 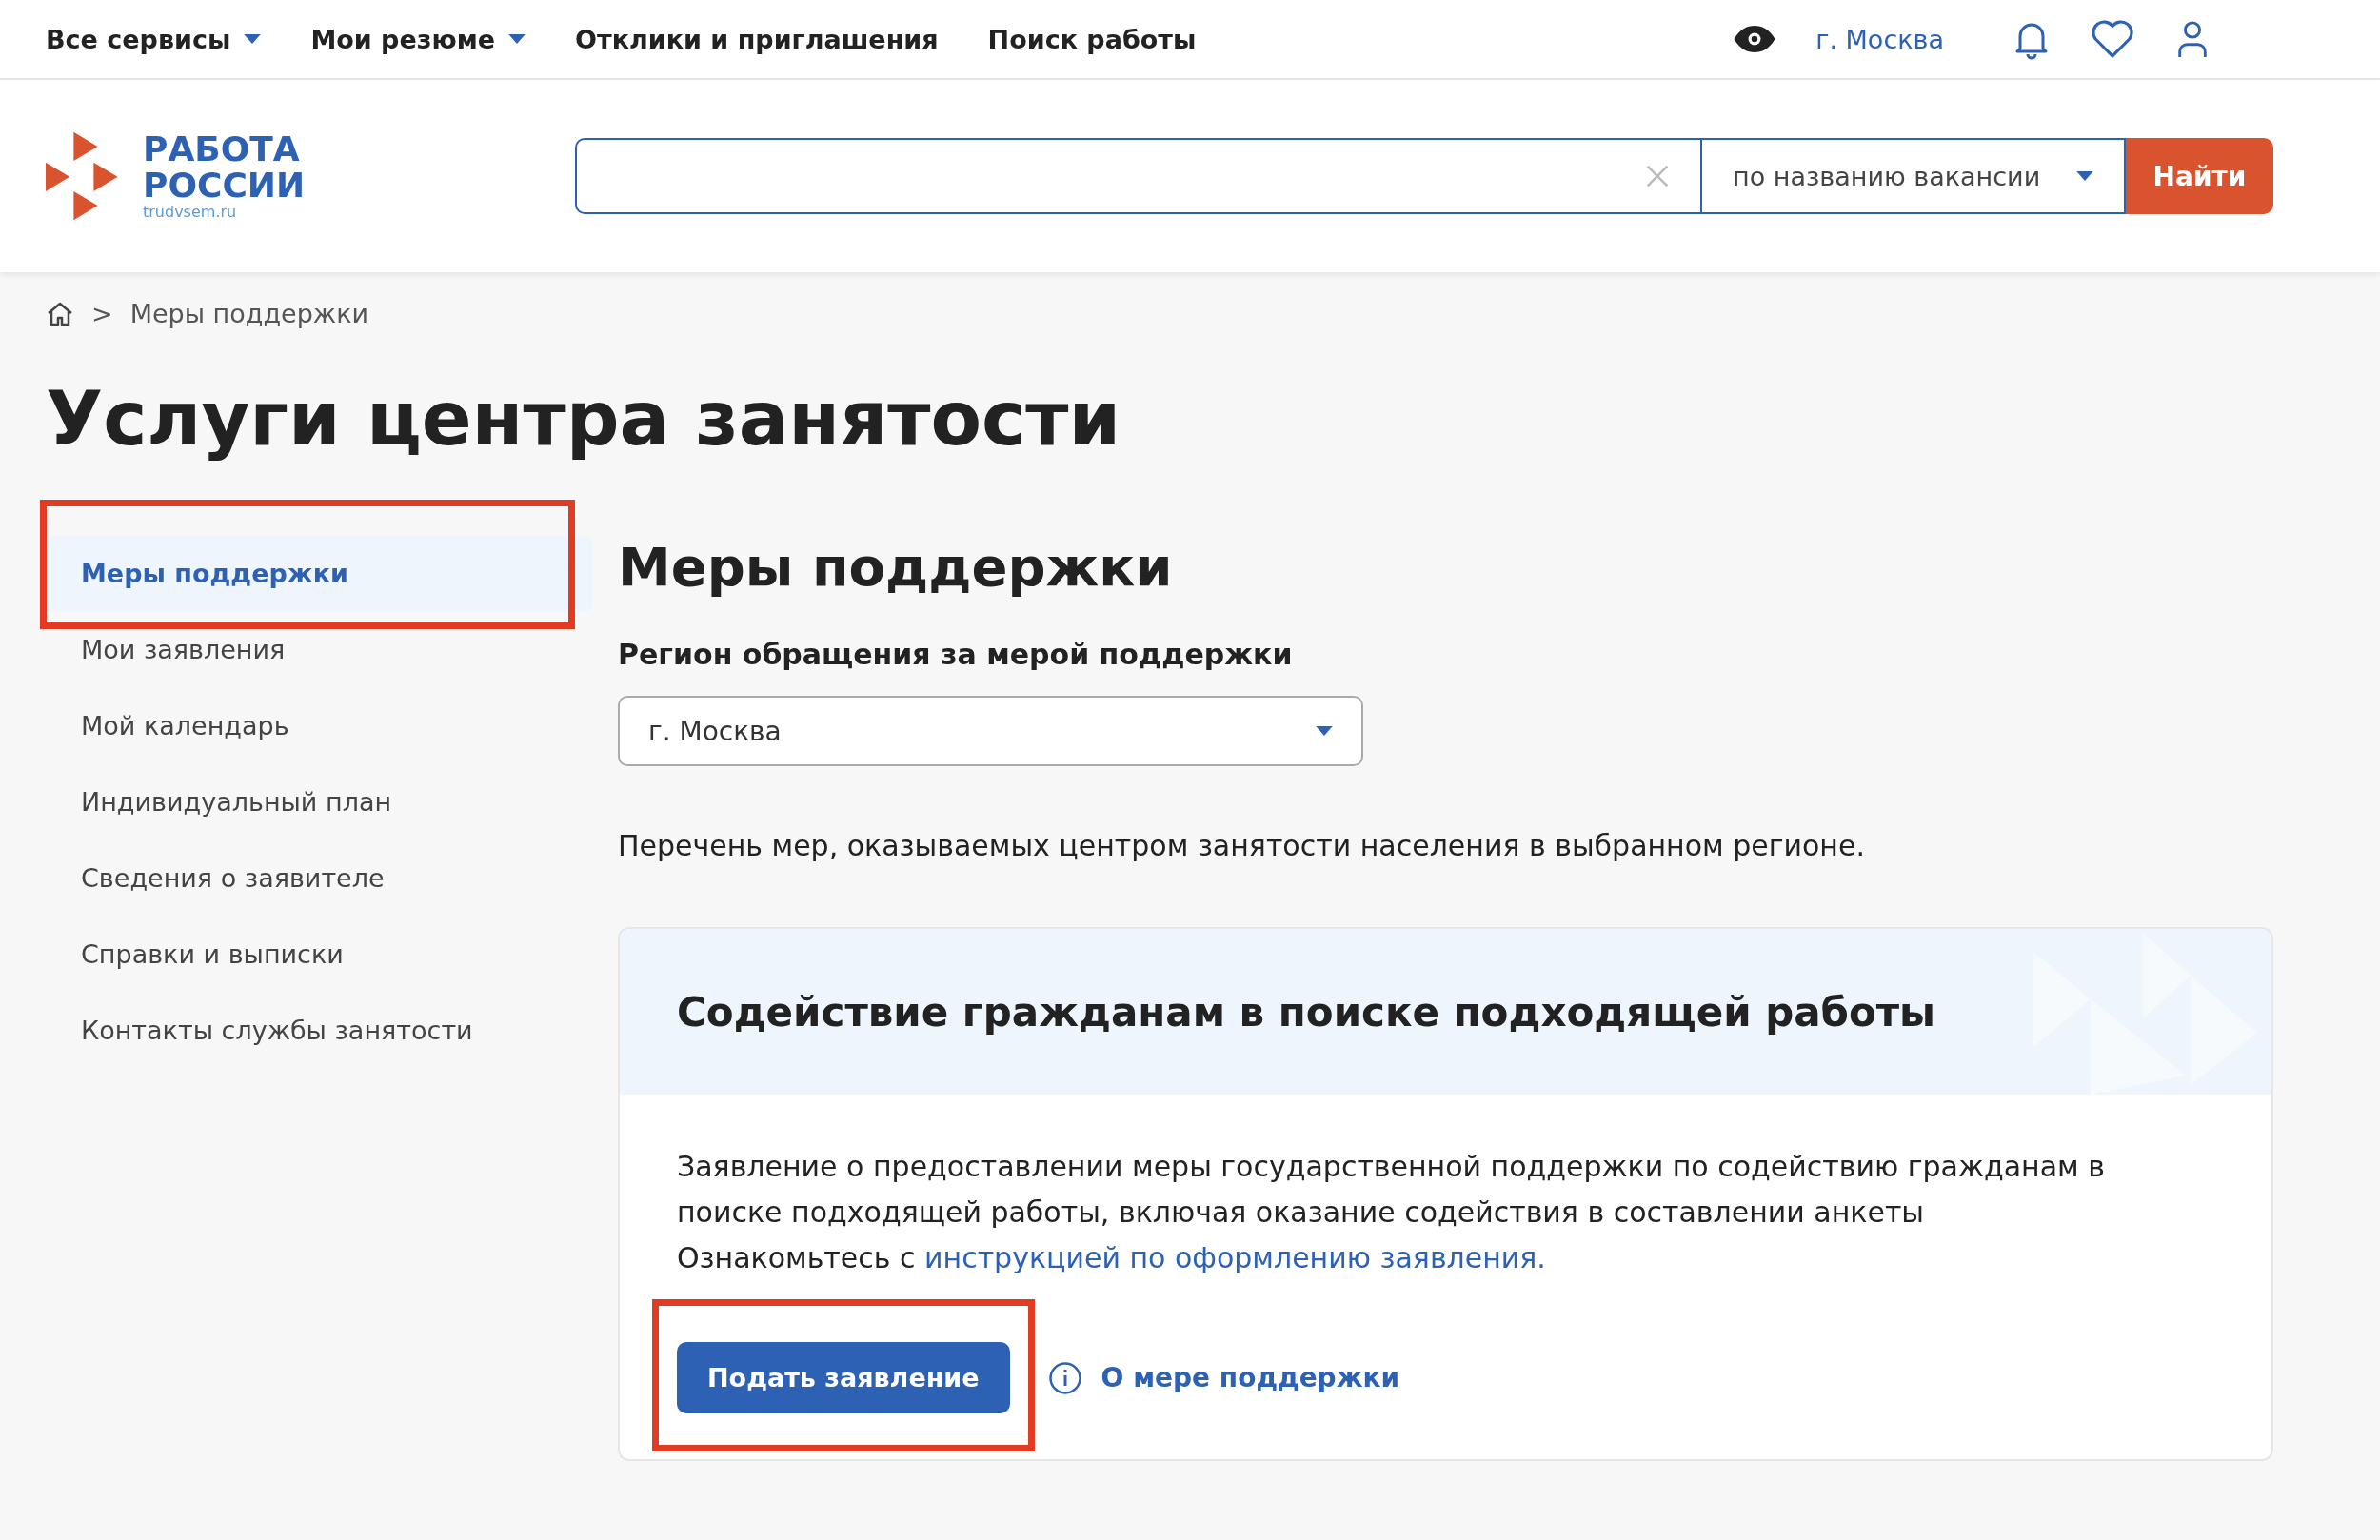 I want to click on logo-text: РОССИИ, so click(x=224, y=185).